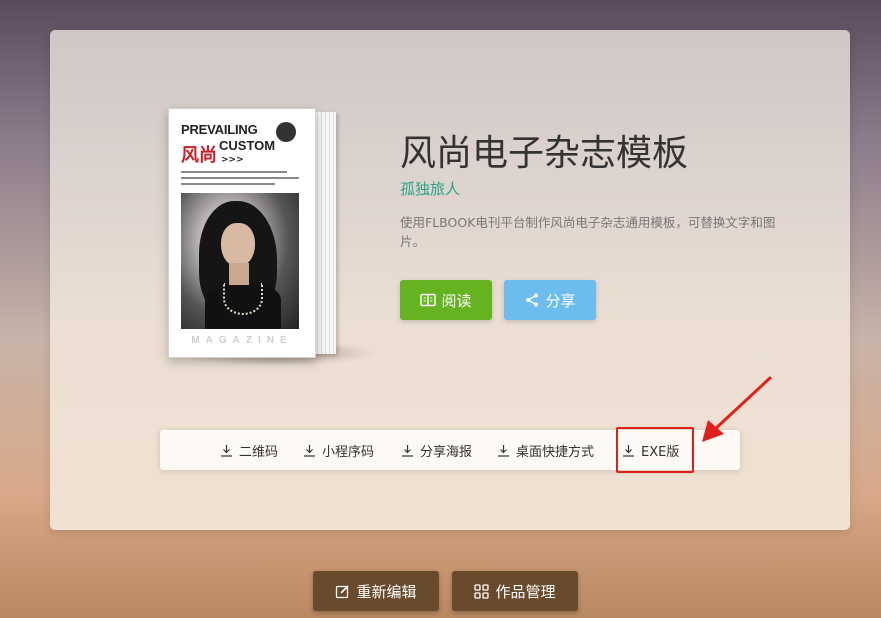 The image size is (881, 618). Describe the element at coordinates (240, 261) in the screenshot. I see `cover-photo` at that location.